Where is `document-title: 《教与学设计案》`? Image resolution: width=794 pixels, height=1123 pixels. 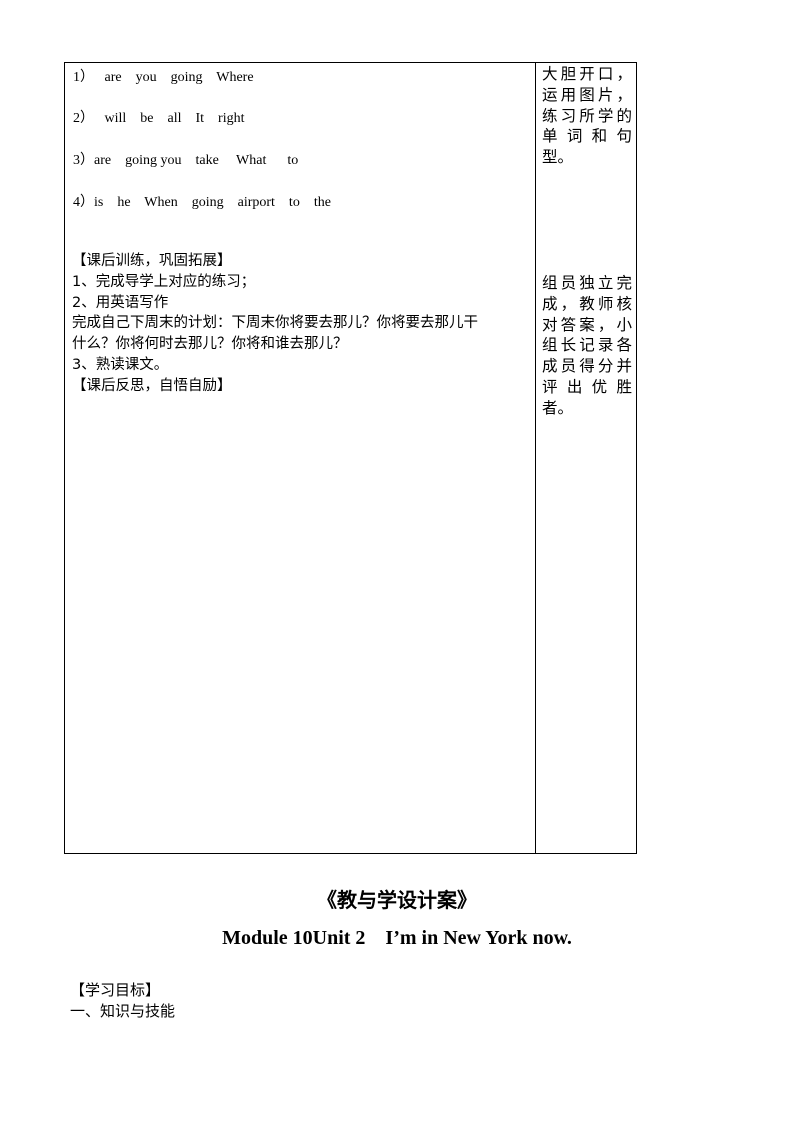 document-title: 《教与学设计案》 is located at coordinates (397, 900).